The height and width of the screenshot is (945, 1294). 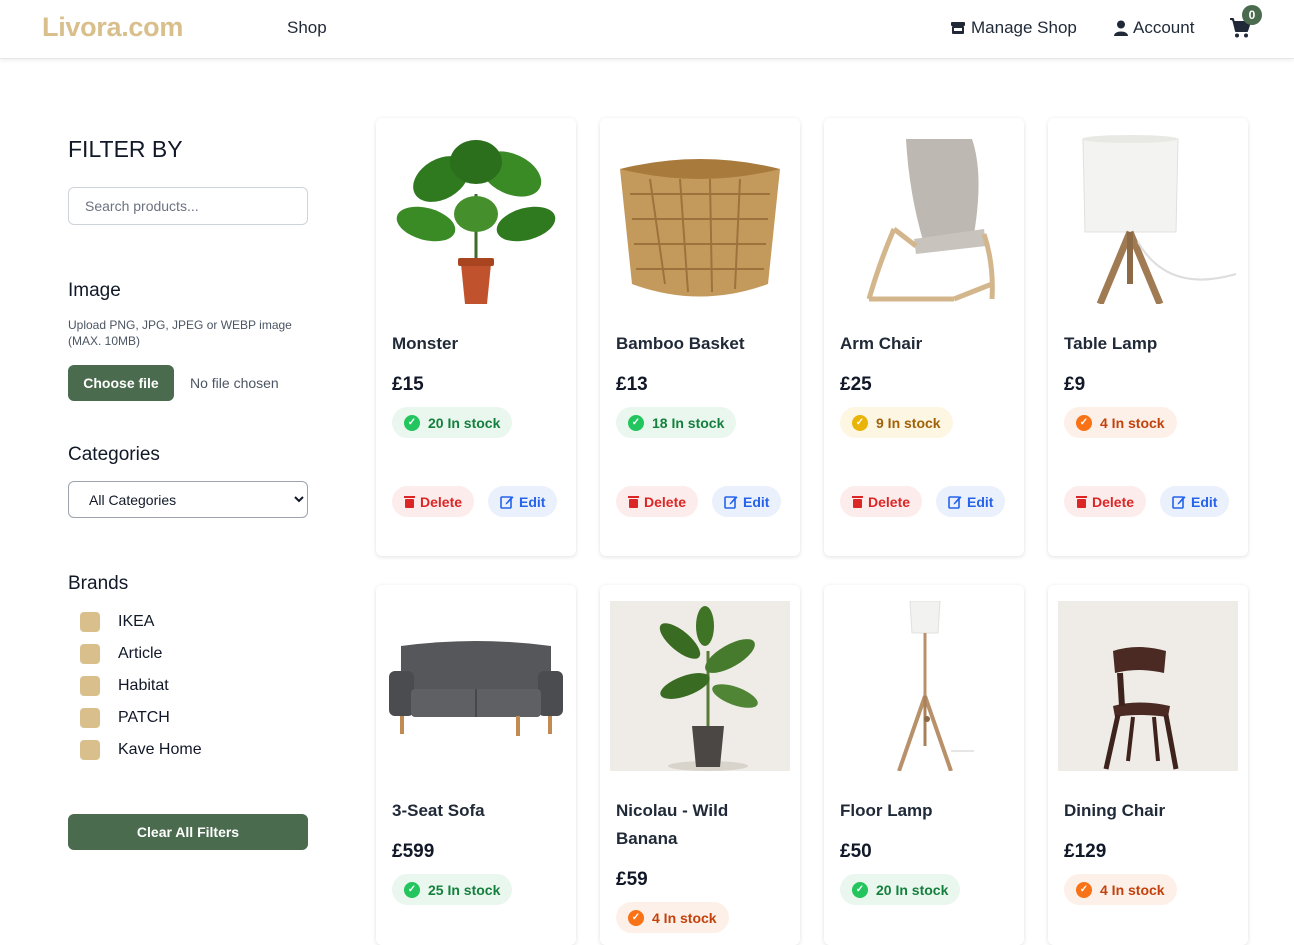 What do you see at coordinates (1149, 811) in the screenshot?
I see `product-name: Dining Chair` at bounding box center [1149, 811].